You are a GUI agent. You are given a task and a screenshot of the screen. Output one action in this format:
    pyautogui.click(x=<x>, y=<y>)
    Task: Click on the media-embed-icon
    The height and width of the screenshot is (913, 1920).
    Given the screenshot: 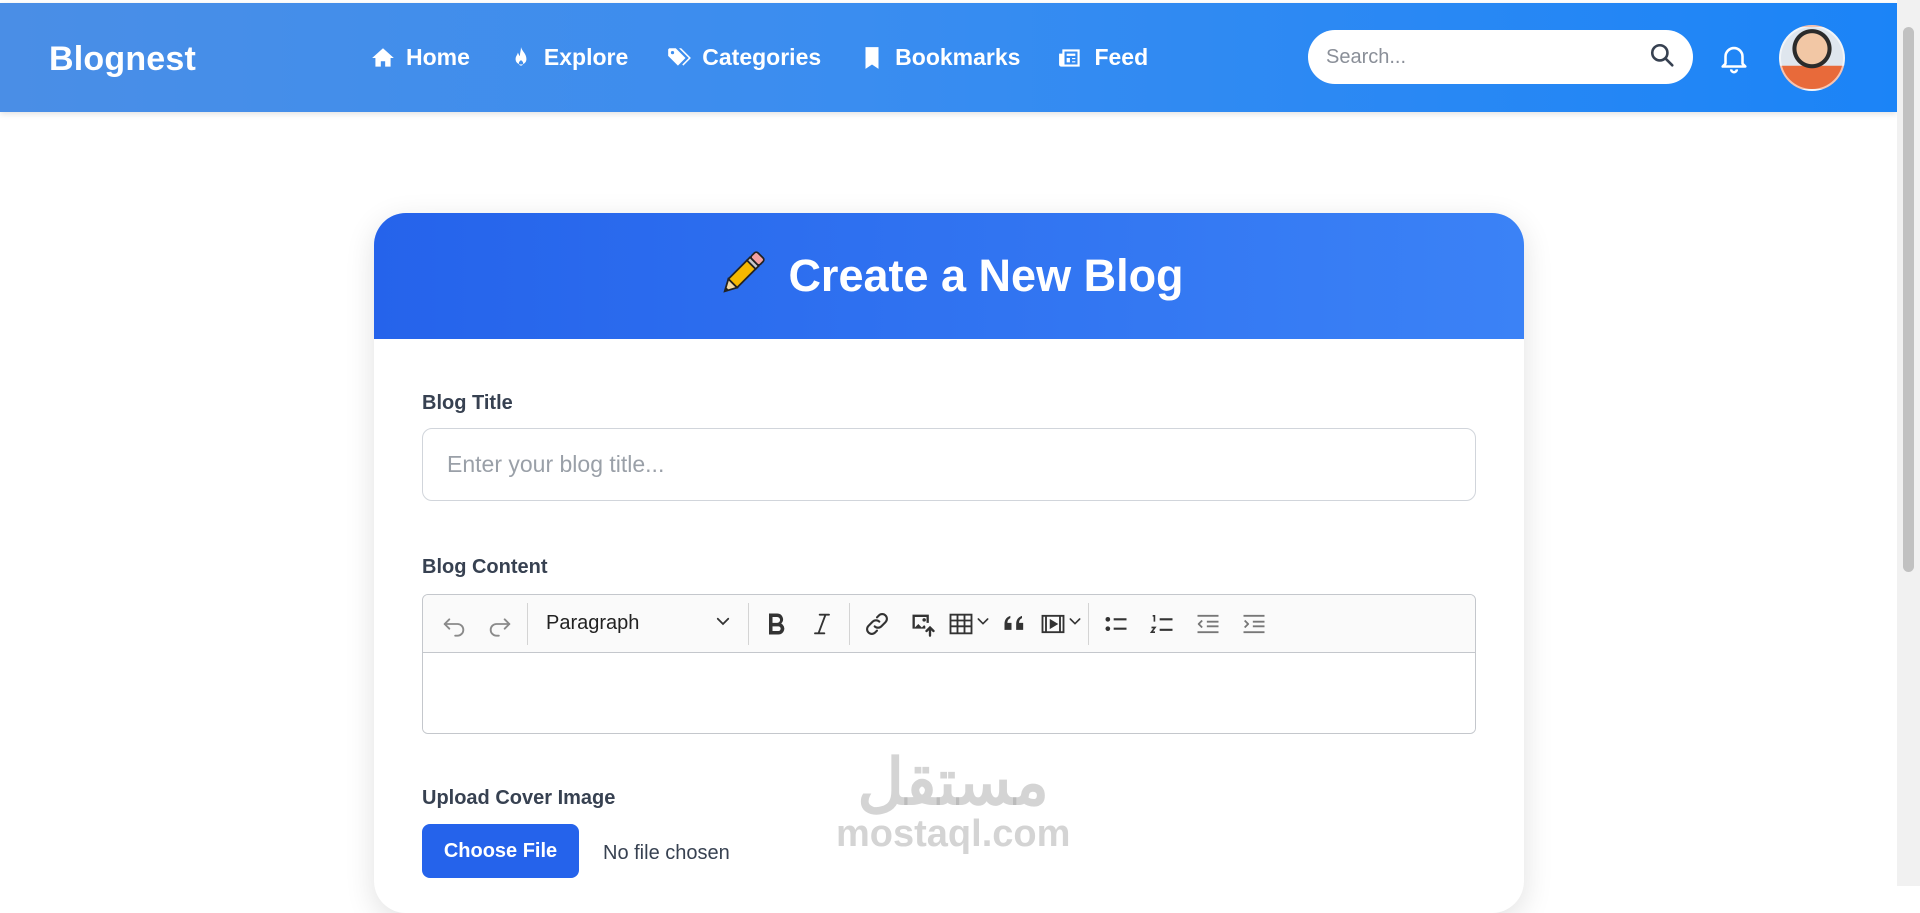 What is the action you would take?
    pyautogui.click(x=1053, y=623)
    